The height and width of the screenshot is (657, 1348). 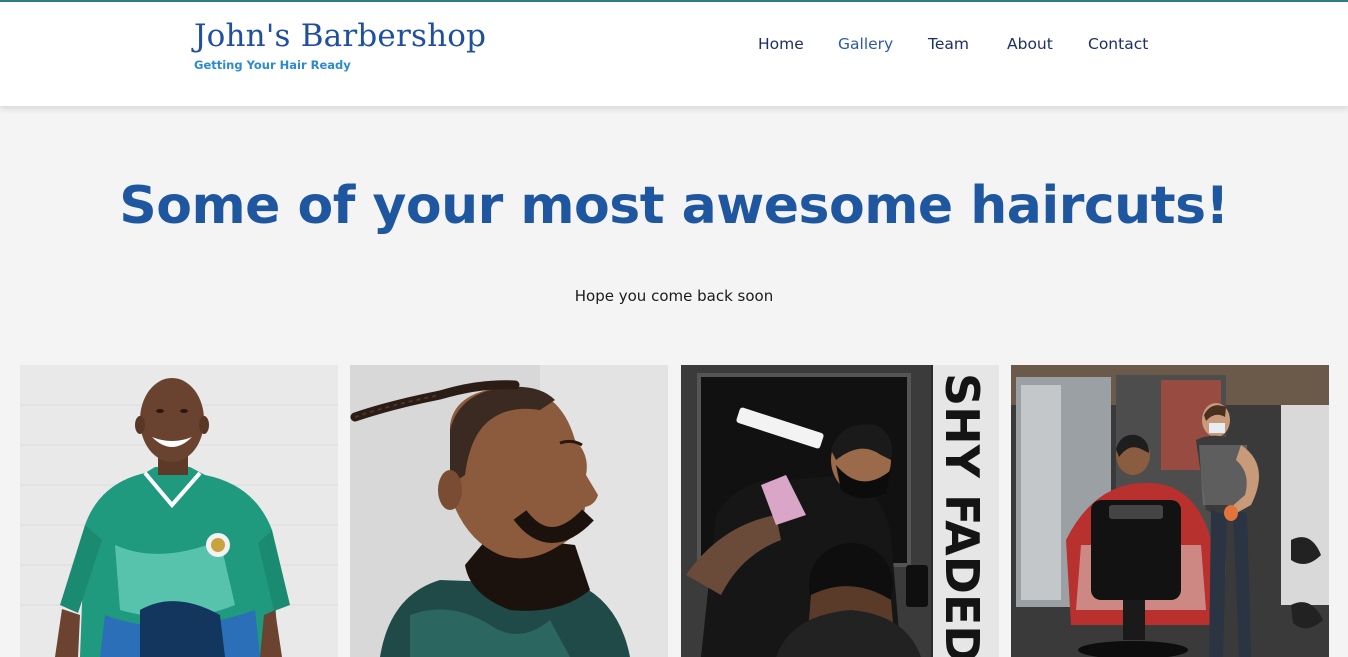 I want to click on shy-faded-sign-text: SHY FADED, so click(x=962, y=515).